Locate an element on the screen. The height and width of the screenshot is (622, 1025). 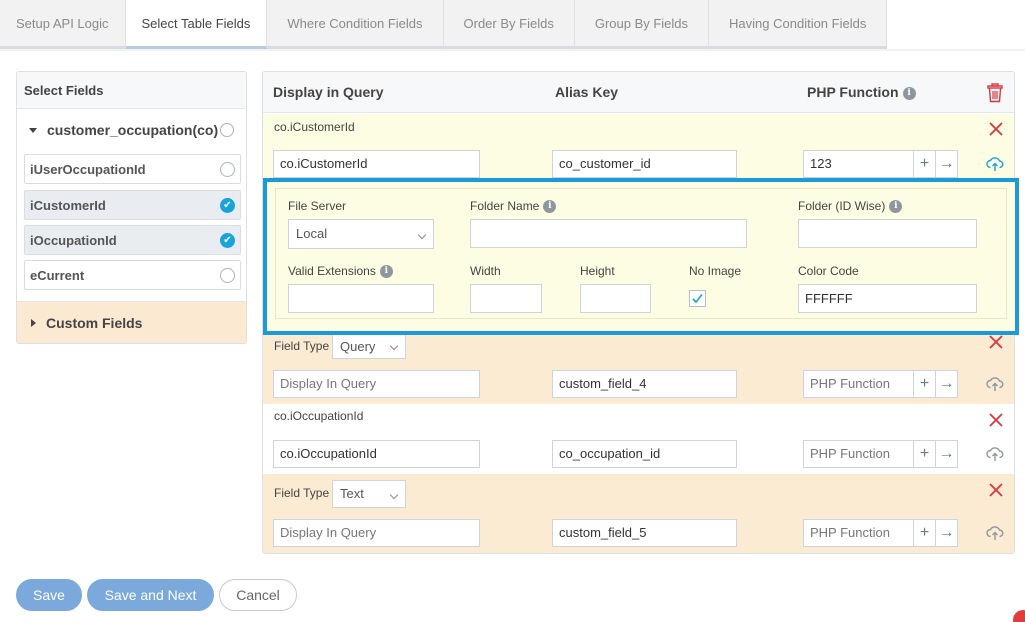
folder-name-label-text: Folder Name is located at coordinates (505, 206).